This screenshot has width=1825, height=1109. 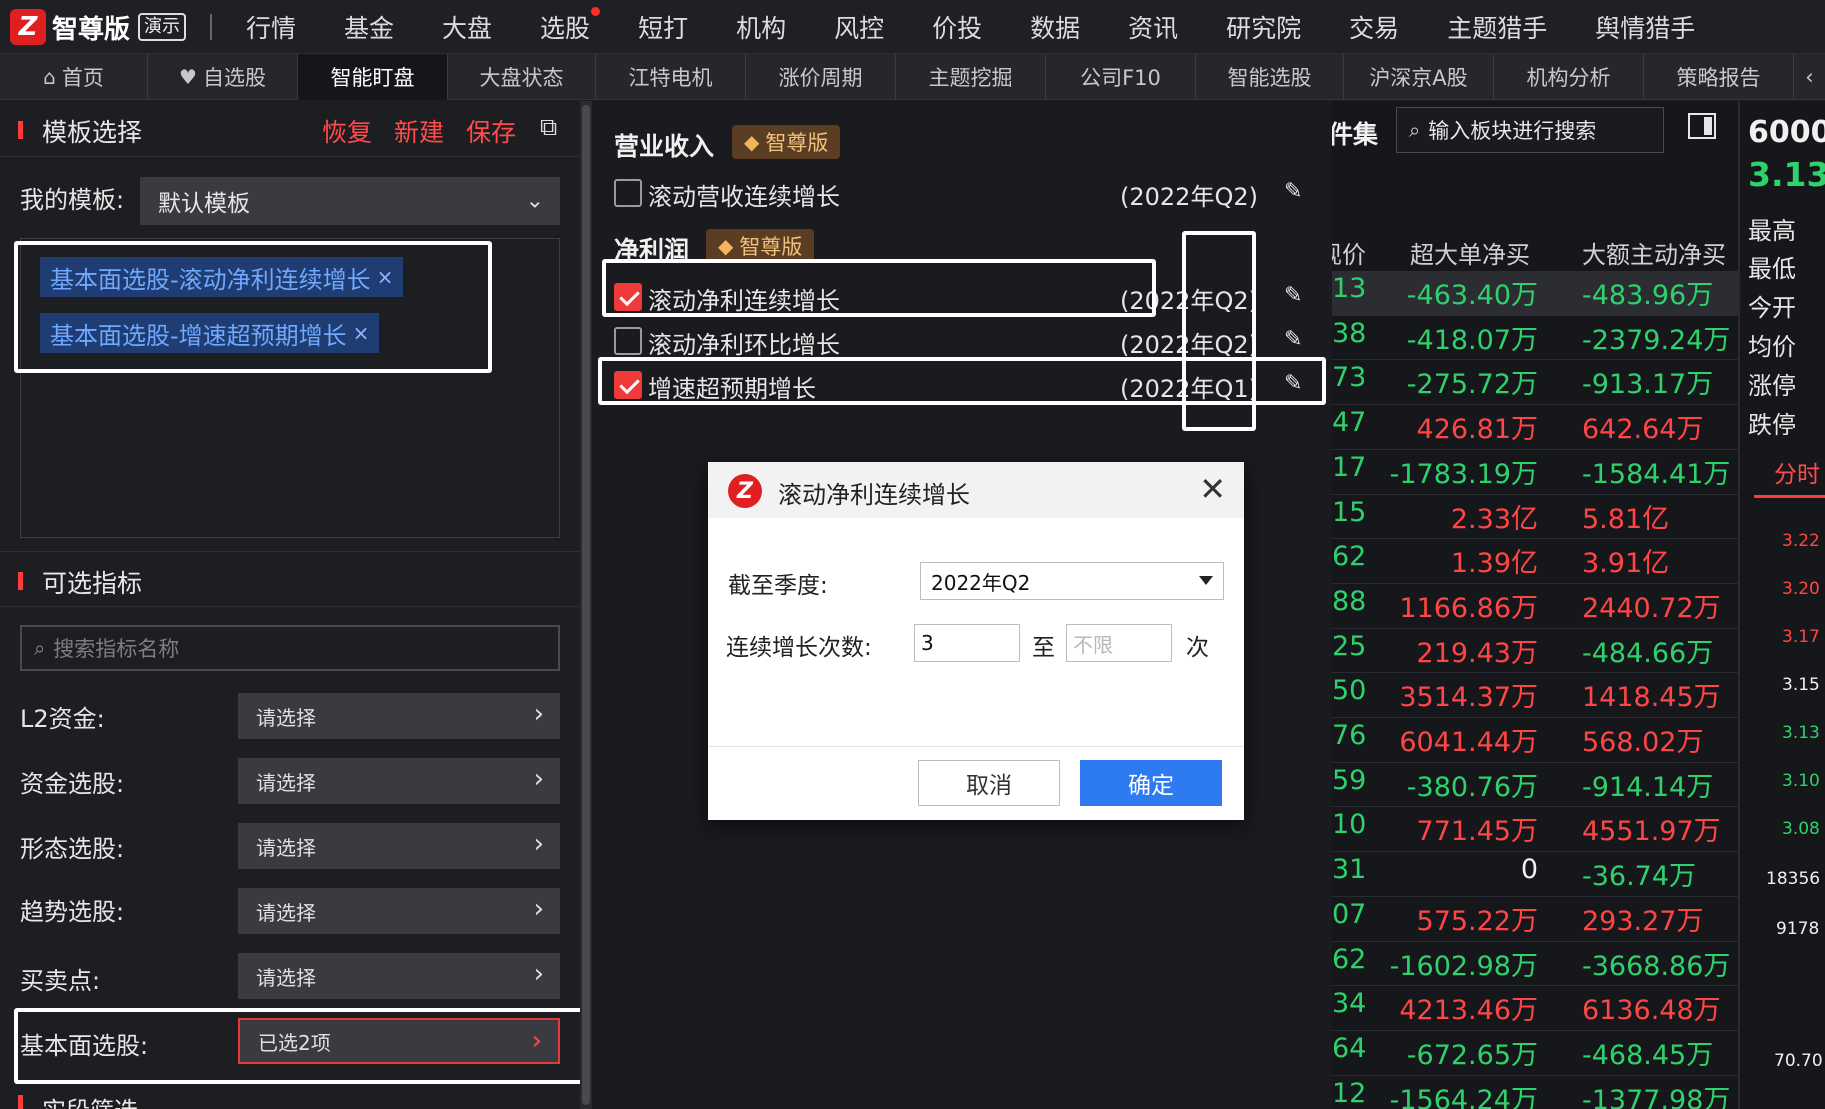 I want to click on cell-large-active-net: -1584.41万, so click(x=1656, y=471).